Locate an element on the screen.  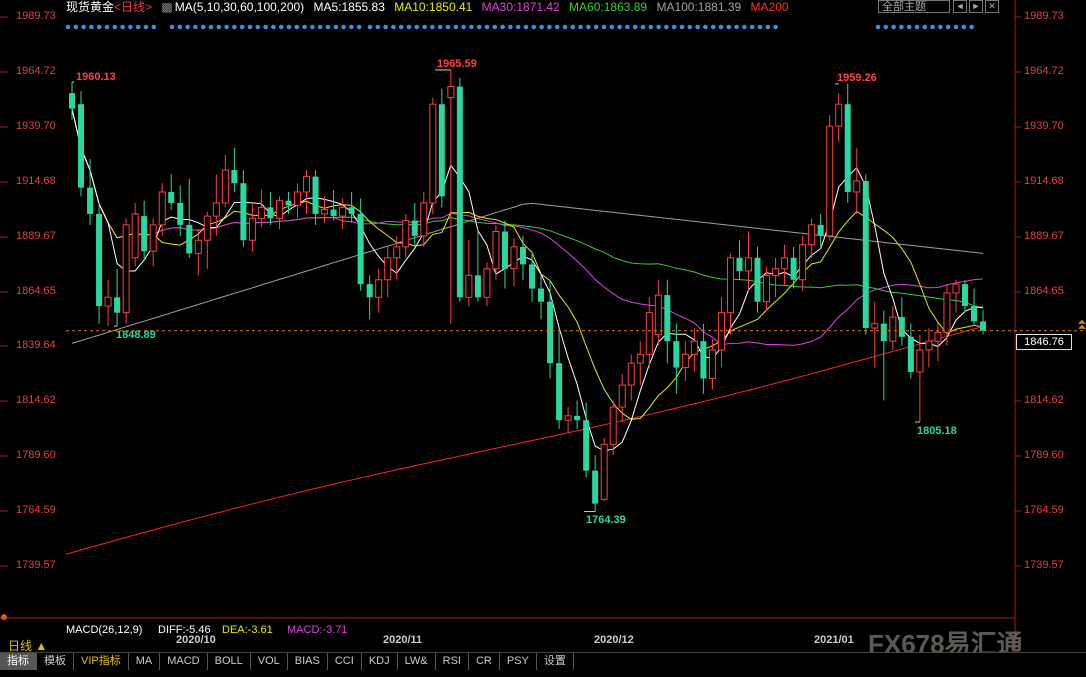
y-tick-left: 1939.70 is located at coordinates (36, 126).